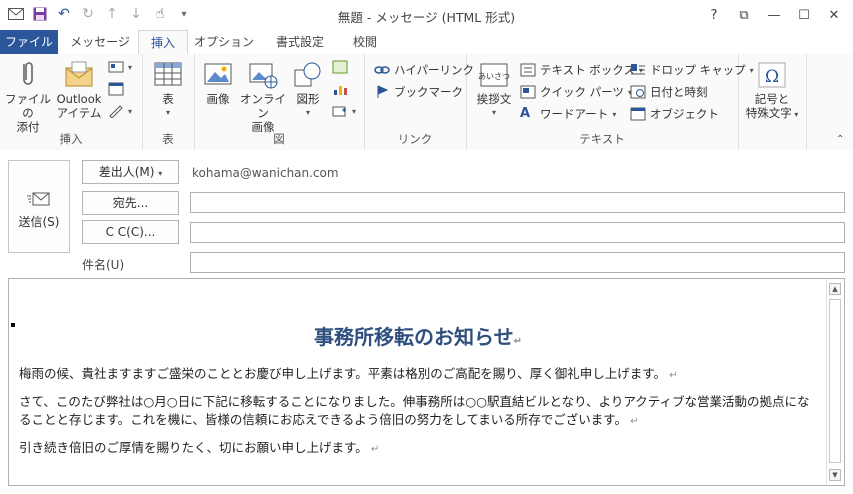  What do you see at coordinates (71, 139) in the screenshot?
I see `group-label-insert: 挿入` at bounding box center [71, 139].